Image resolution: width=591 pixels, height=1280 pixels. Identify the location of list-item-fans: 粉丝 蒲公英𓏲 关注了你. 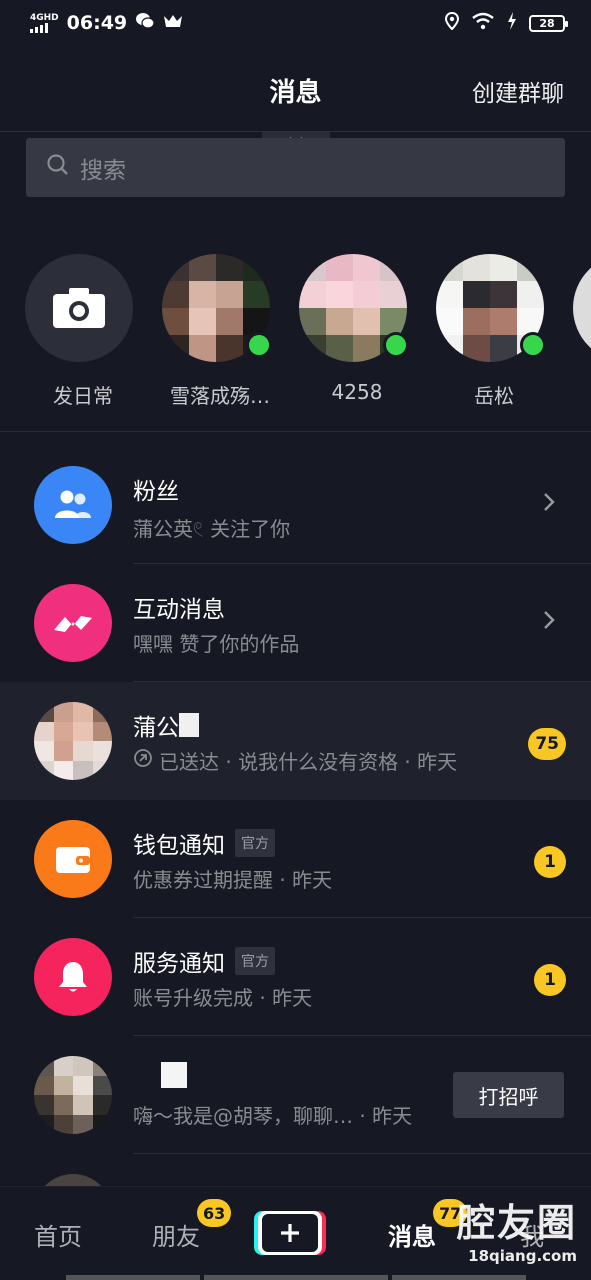
(295, 505).